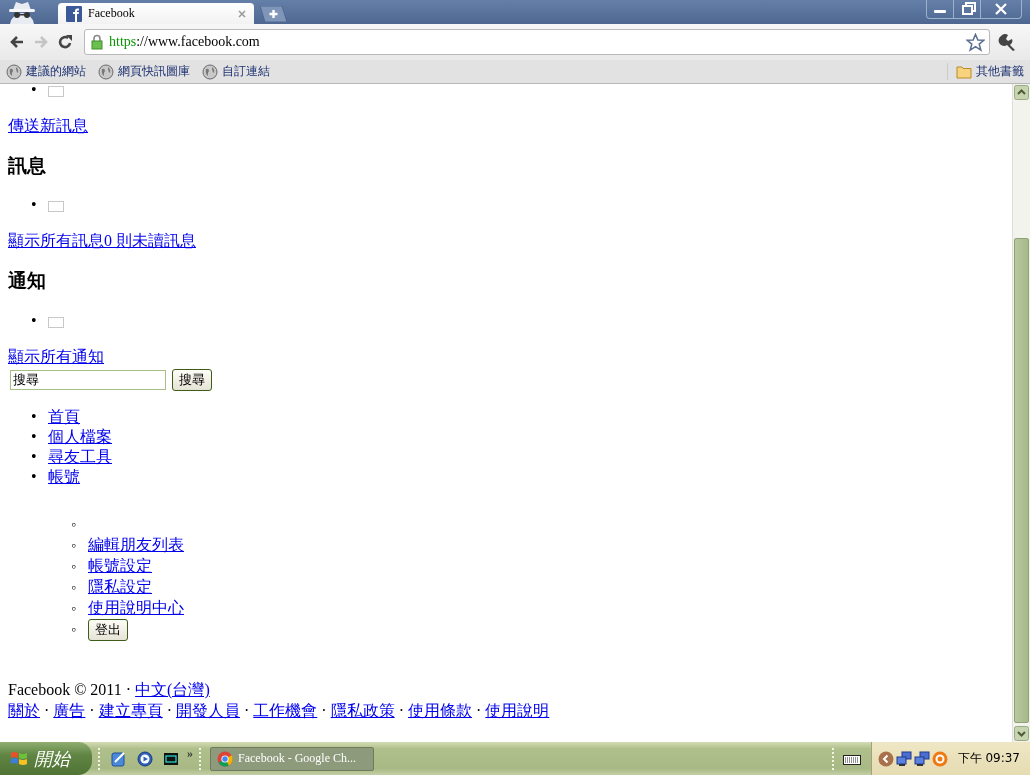 This screenshot has height=775, width=1030. What do you see at coordinates (156, 13) in the screenshot?
I see `browser-tab: Facebook` at bounding box center [156, 13].